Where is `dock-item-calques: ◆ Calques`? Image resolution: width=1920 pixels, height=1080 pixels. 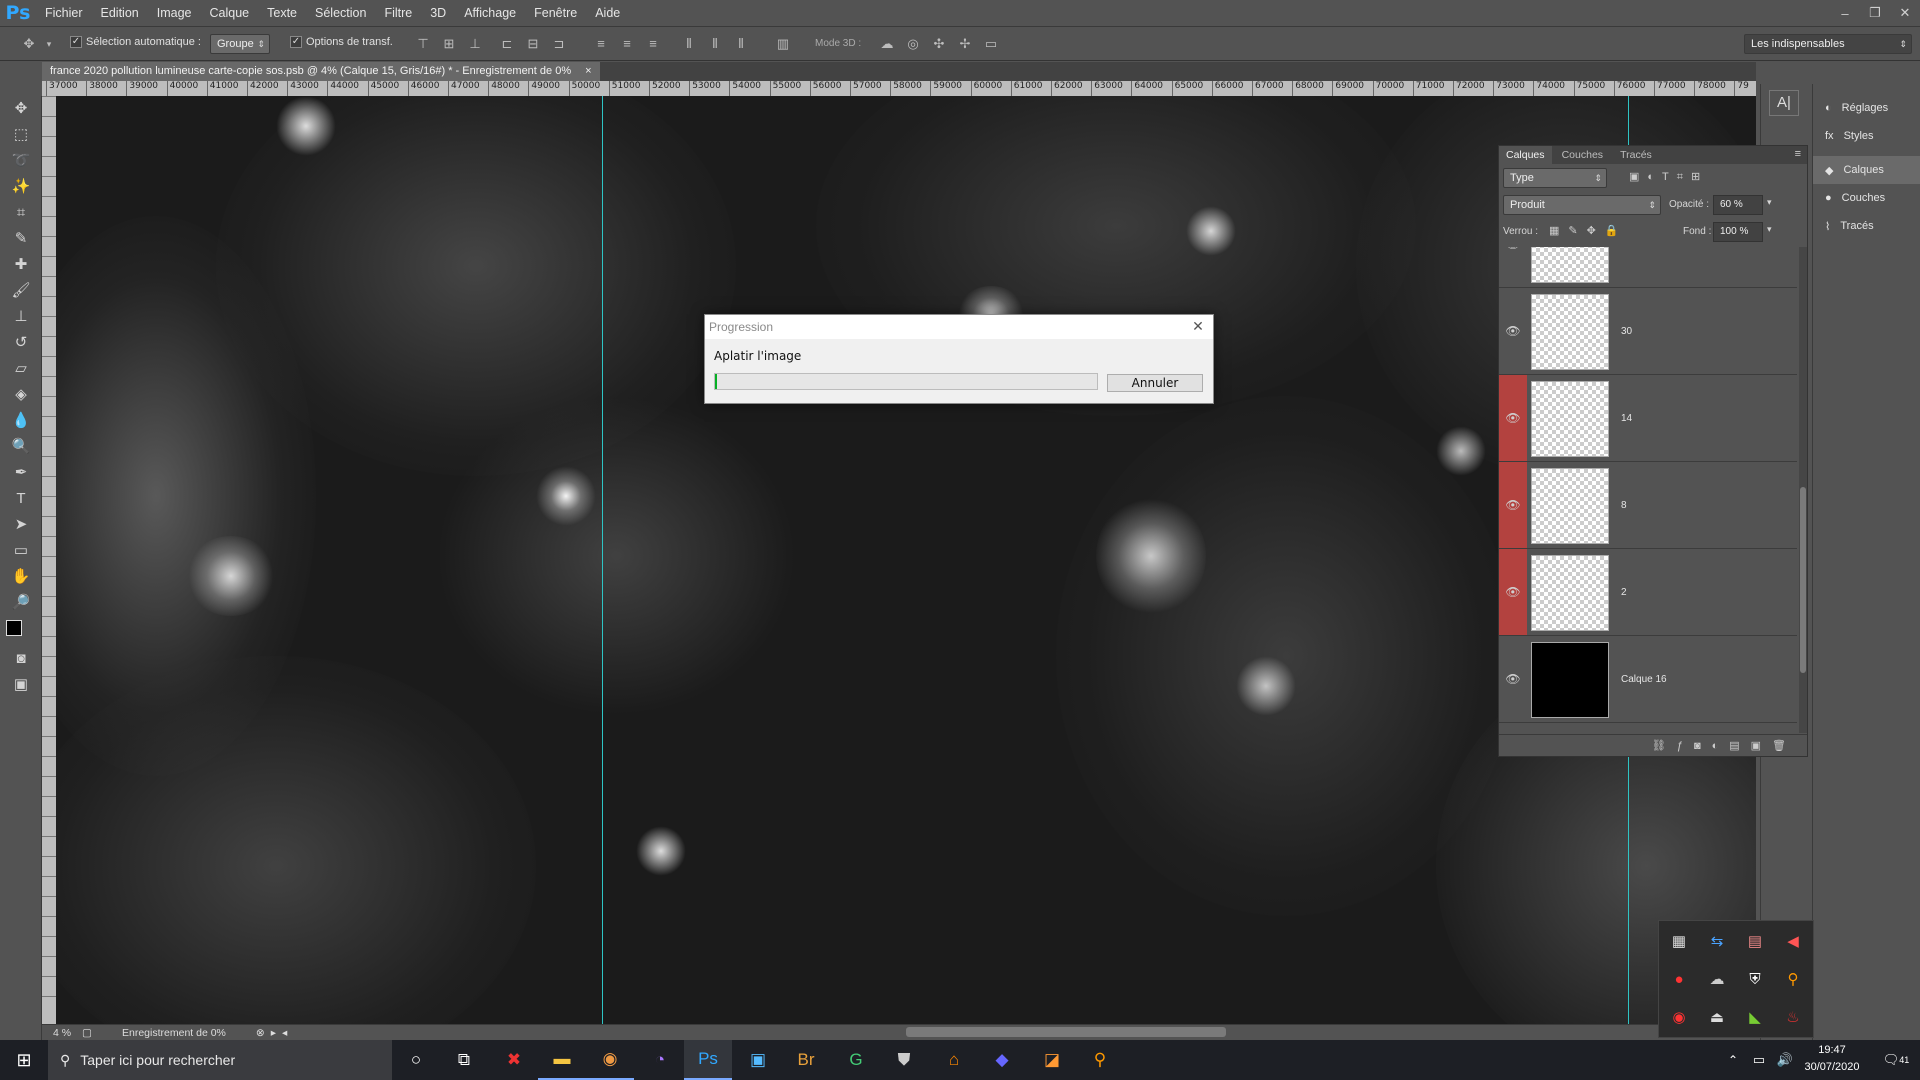 dock-item-calques: ◆ Calques is located at coordinates (1866, 170).